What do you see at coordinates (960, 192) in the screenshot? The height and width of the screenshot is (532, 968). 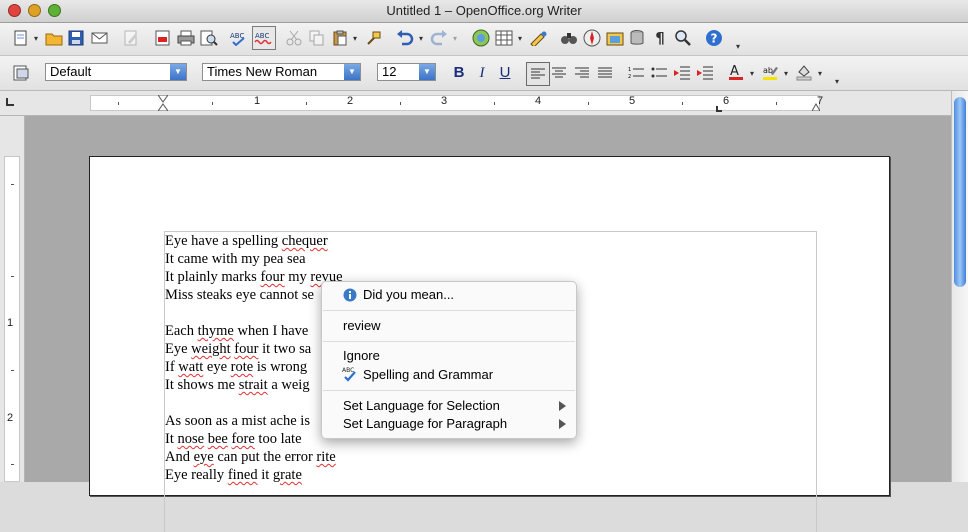 I see `scrollbar-thumb` at bounding box center [960, 192].